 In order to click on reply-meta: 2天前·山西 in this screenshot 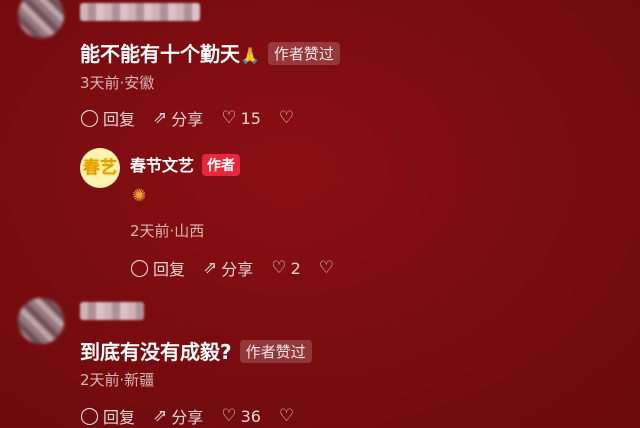, I will do `click(167, 231)`.